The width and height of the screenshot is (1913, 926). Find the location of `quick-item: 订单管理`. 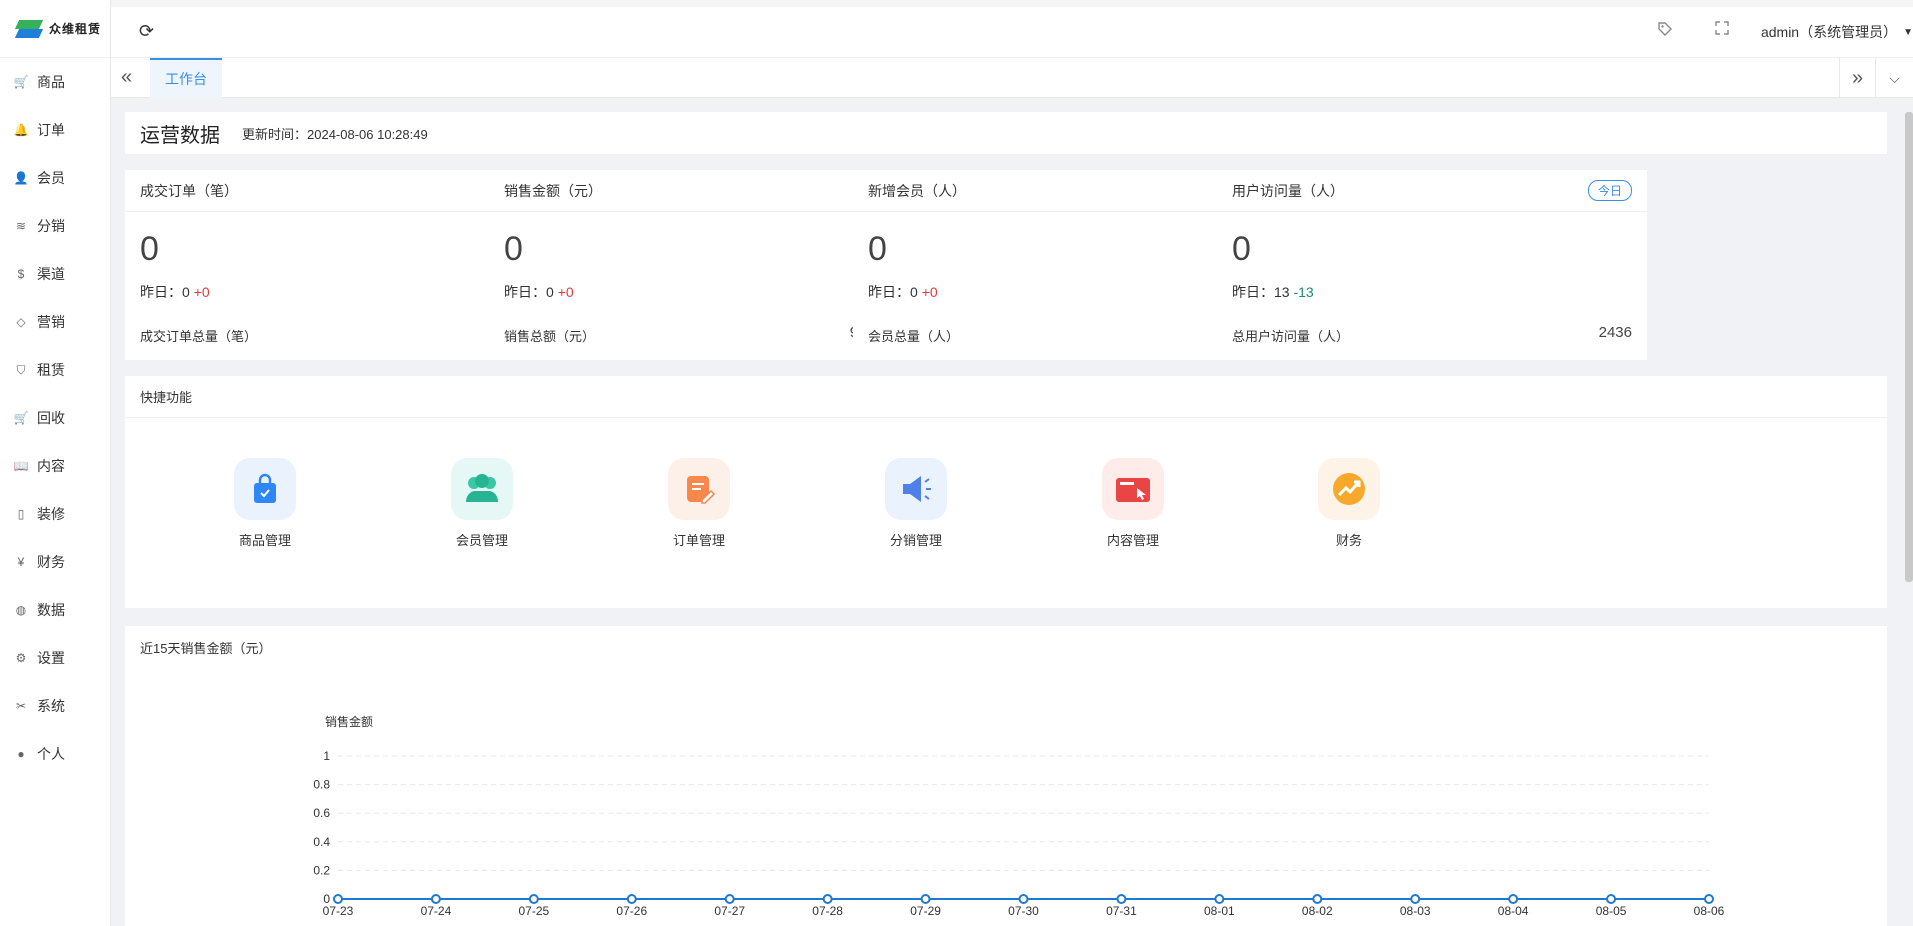

quick-item: 订单管理 is located at coordinates (699, 503).